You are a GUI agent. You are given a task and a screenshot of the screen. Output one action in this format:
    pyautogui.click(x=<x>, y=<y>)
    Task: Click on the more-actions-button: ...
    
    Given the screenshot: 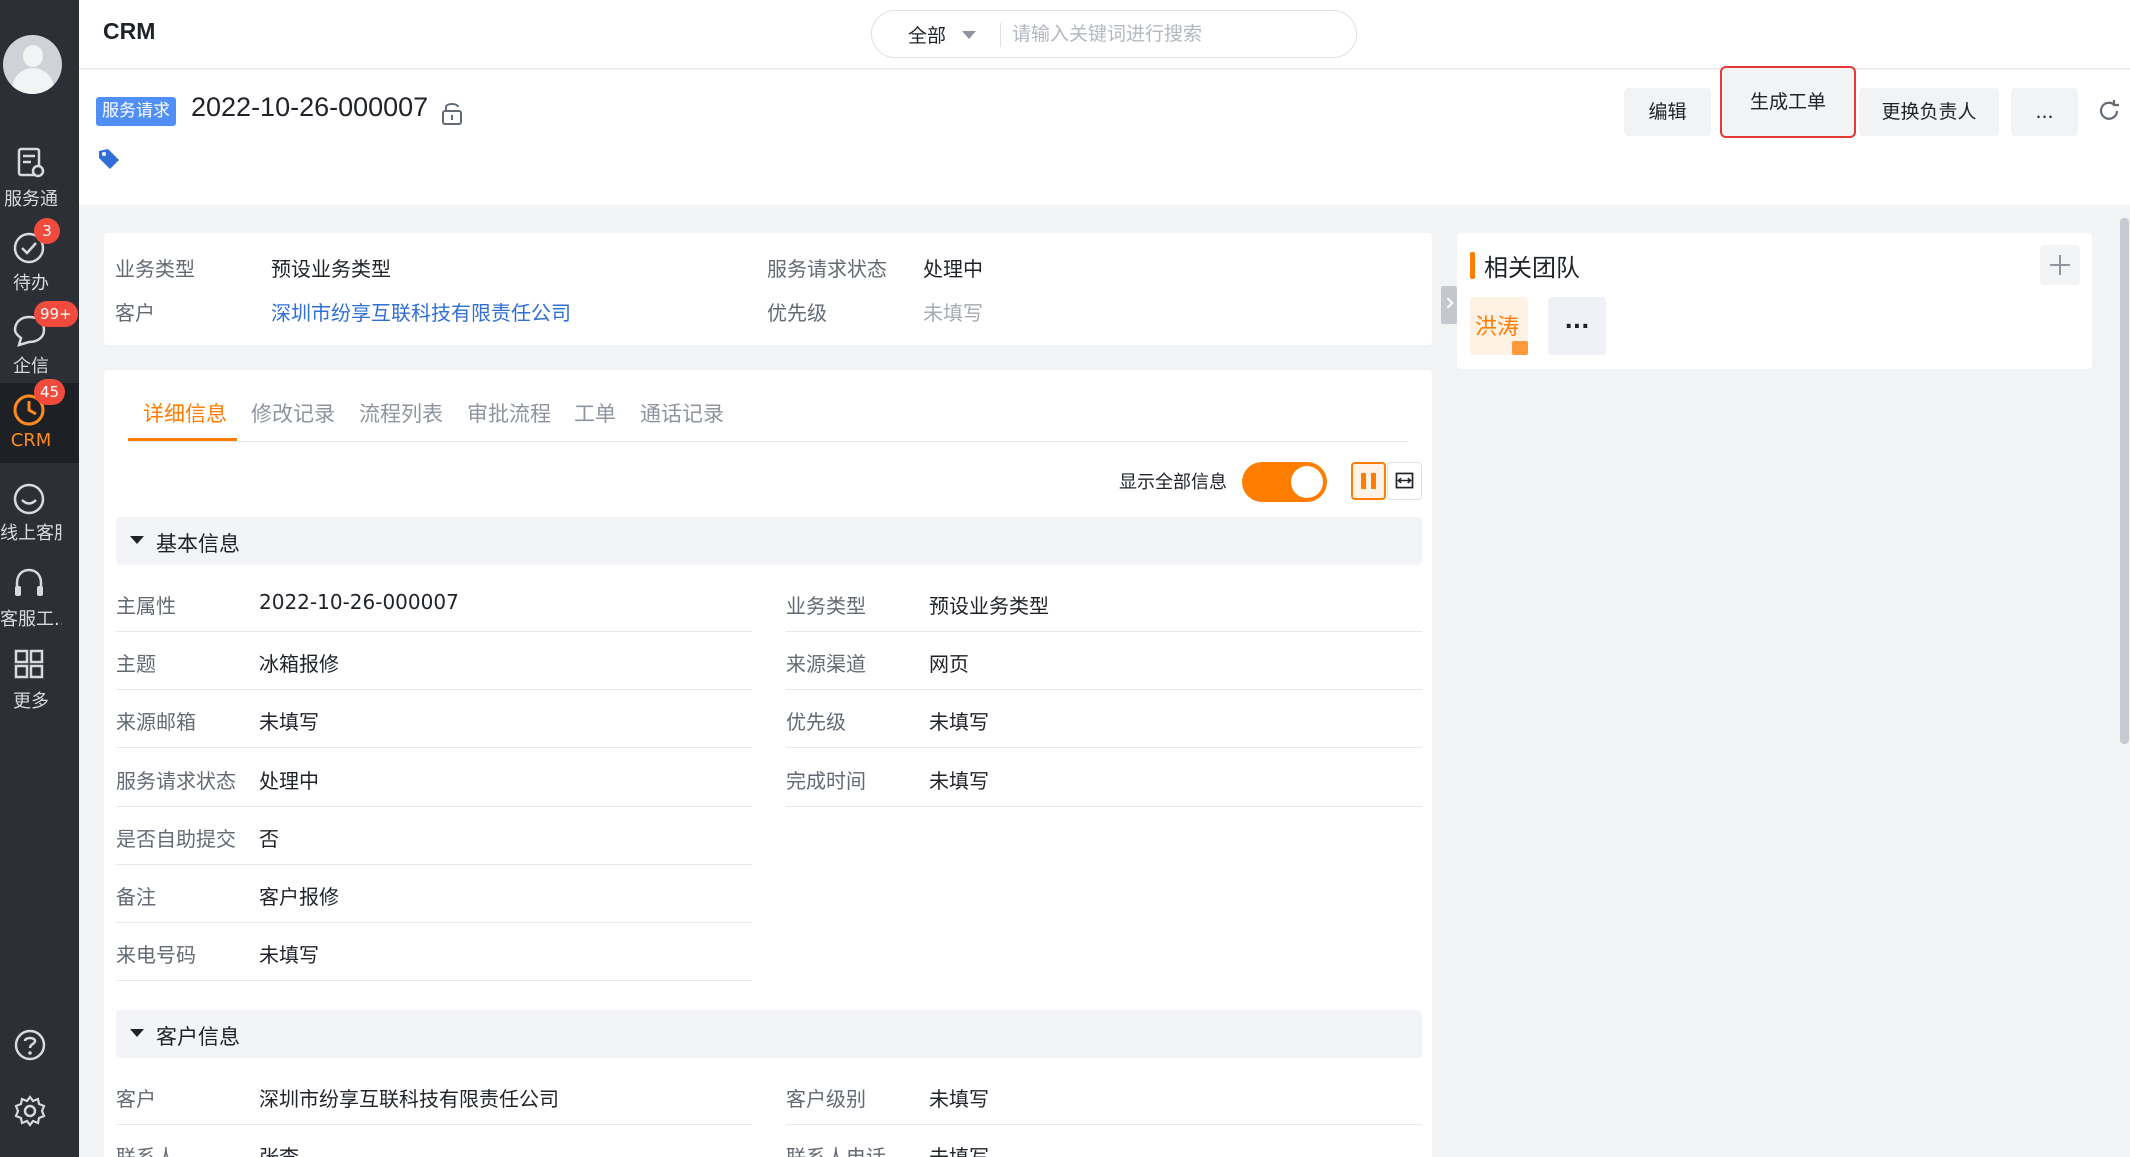 What is the action you would take?
    pyautogui.click(x=2044, y=112)
    